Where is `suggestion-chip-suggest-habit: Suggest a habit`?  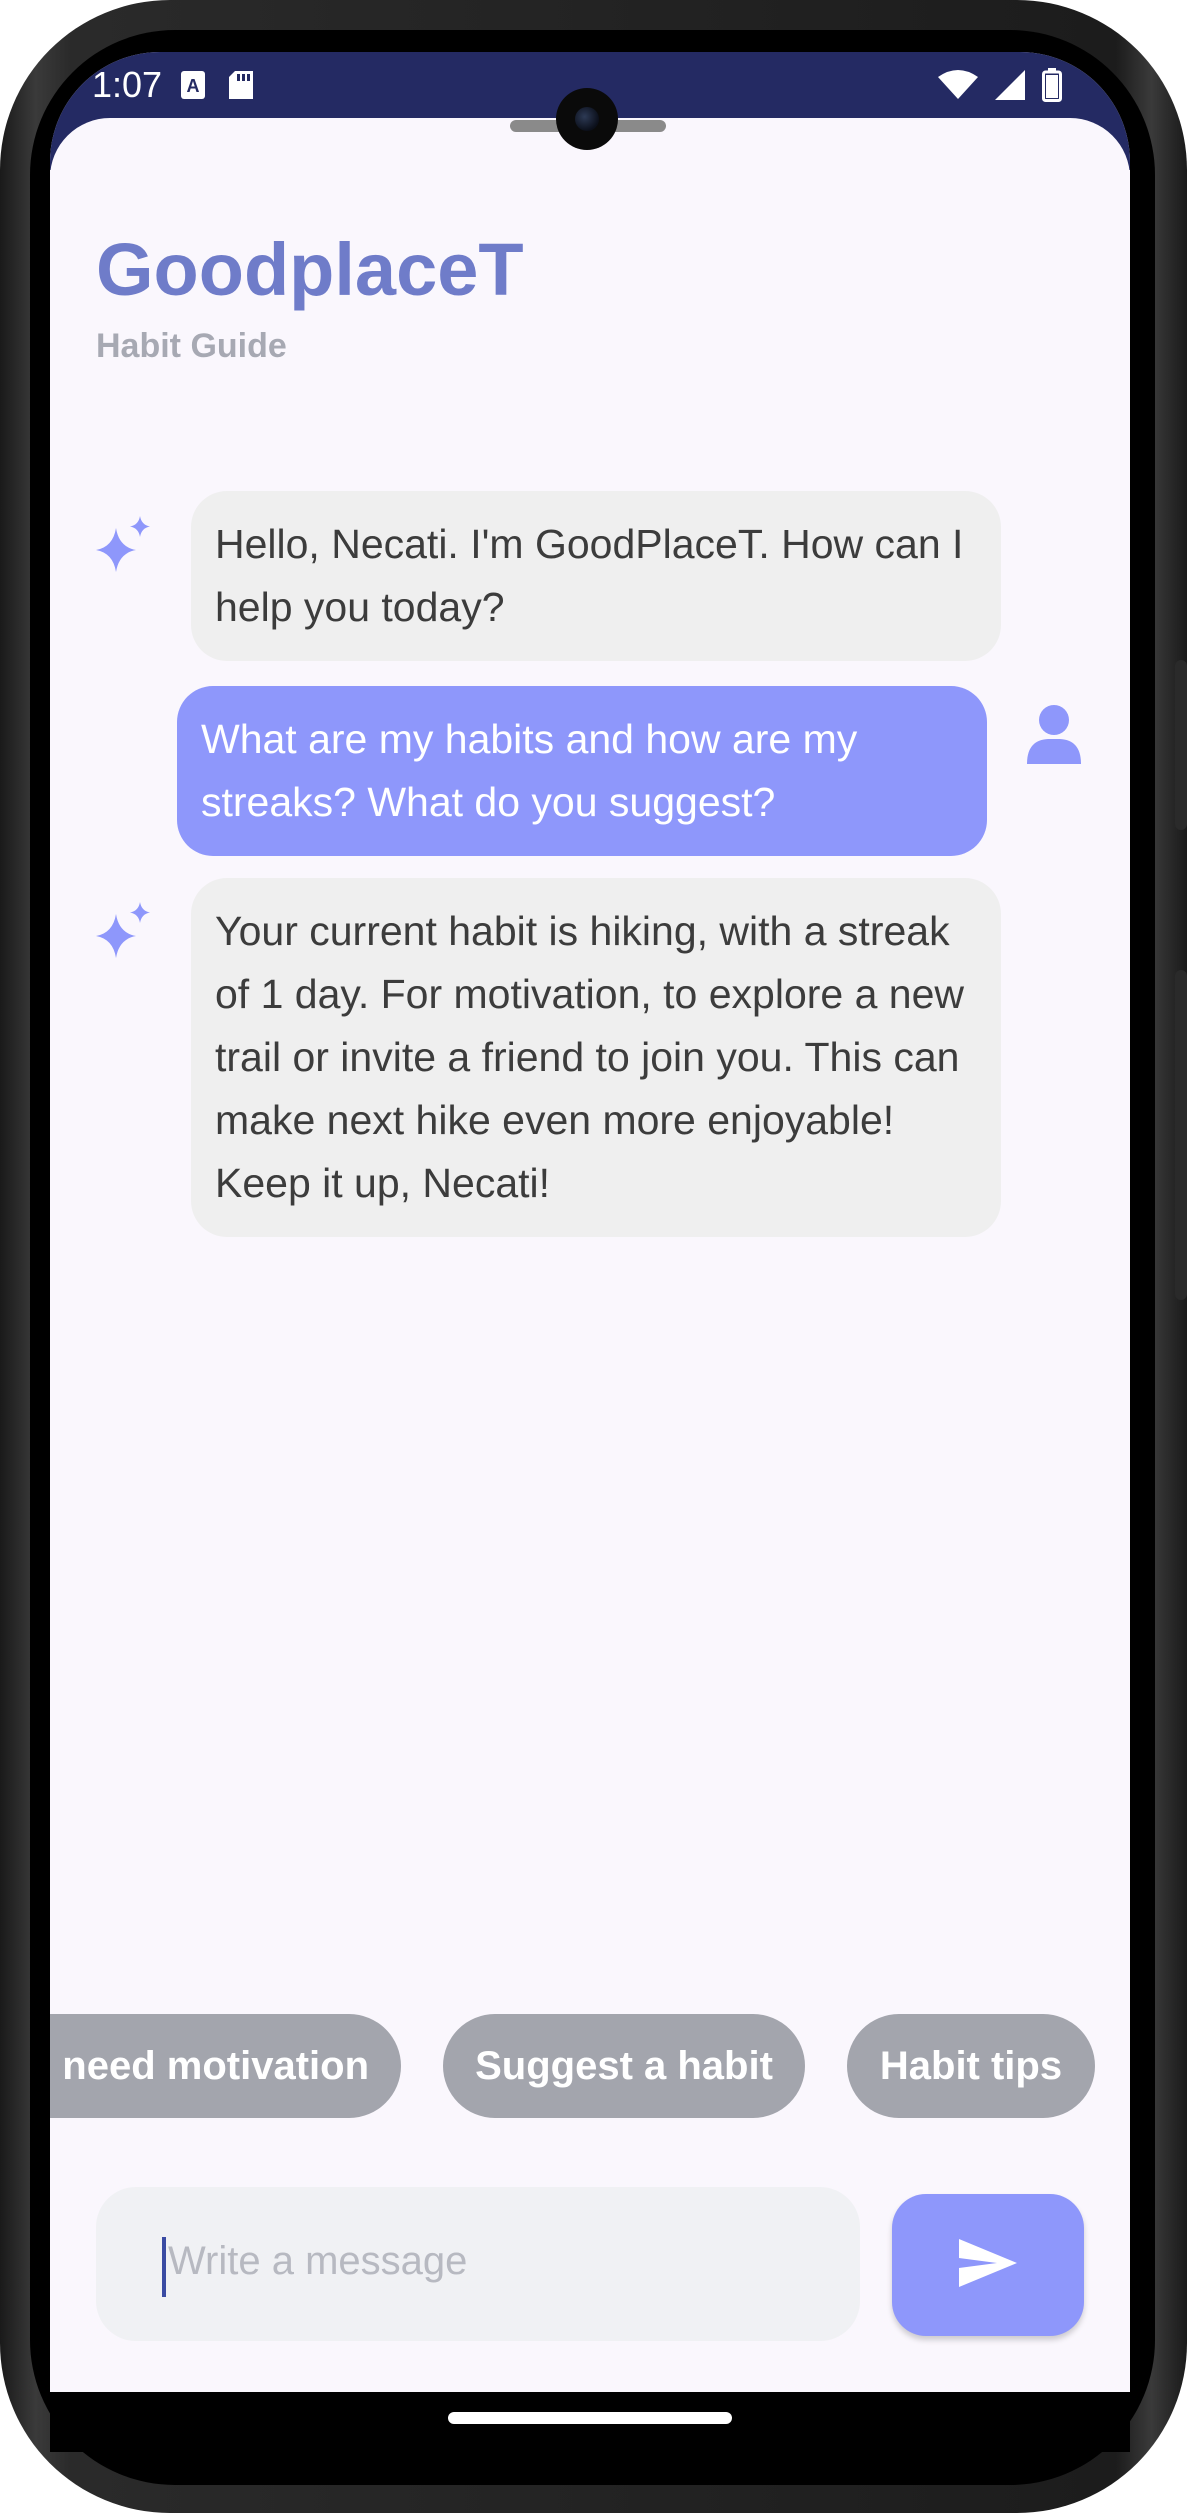 suggestion-chip-suggest-habit: Suggest a habit is located at coordinates (624, 2066).